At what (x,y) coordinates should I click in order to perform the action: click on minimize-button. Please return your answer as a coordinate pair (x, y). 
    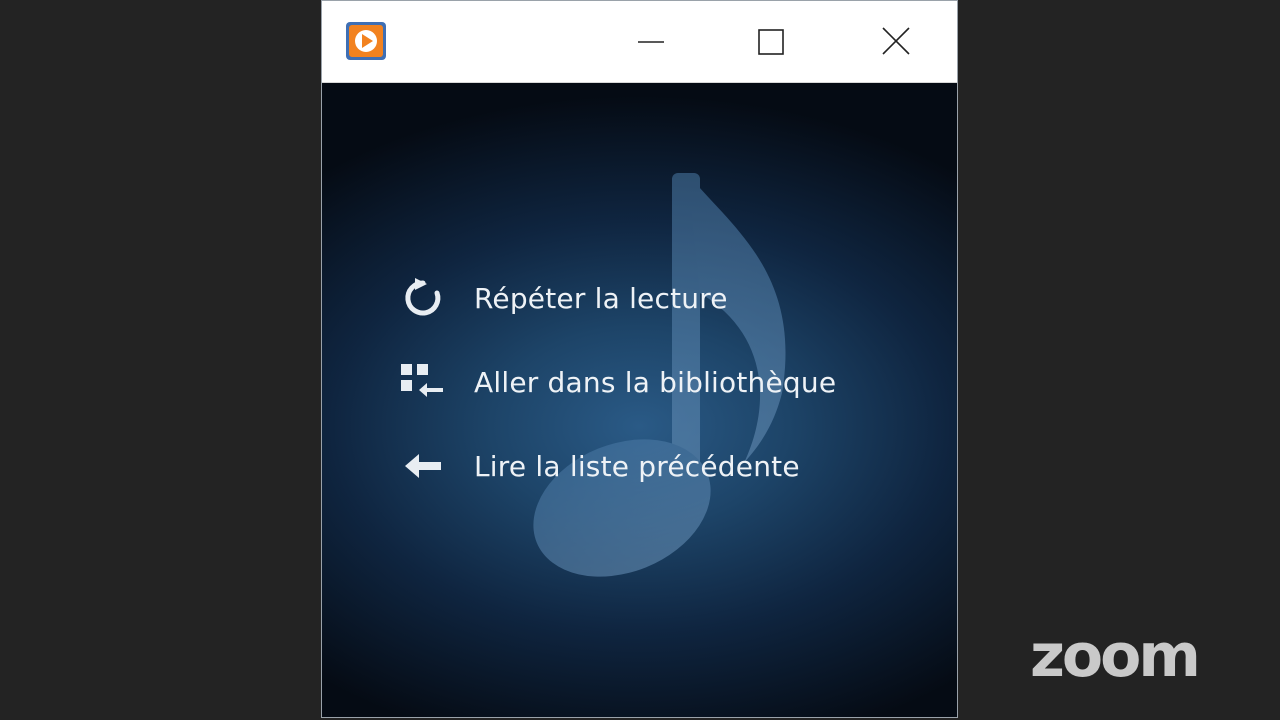
    Looking at the image, I should click on (651, 42).